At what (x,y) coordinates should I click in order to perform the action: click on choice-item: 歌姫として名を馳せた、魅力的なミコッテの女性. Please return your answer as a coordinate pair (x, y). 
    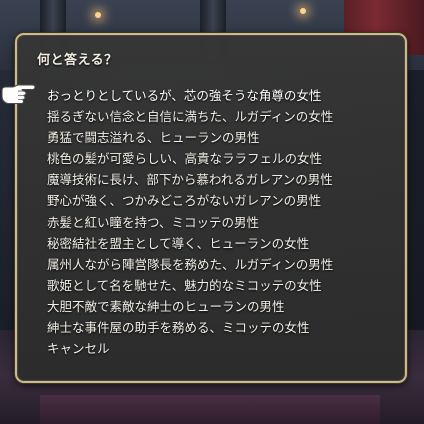
    Looking at the image, I should click on (190, 285).